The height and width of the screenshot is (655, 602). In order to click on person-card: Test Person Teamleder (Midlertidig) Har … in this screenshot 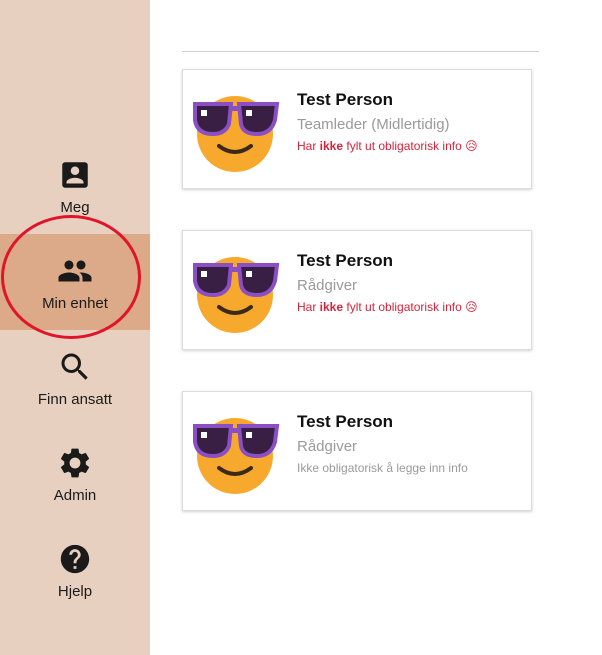, I will do `click(357, 129)`.